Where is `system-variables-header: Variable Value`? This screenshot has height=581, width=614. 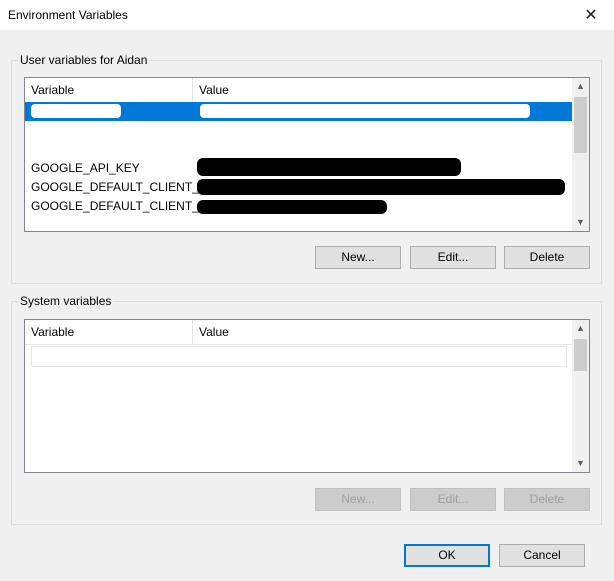 system-variables-header: Variable Value is located at coordinates (298, 332).